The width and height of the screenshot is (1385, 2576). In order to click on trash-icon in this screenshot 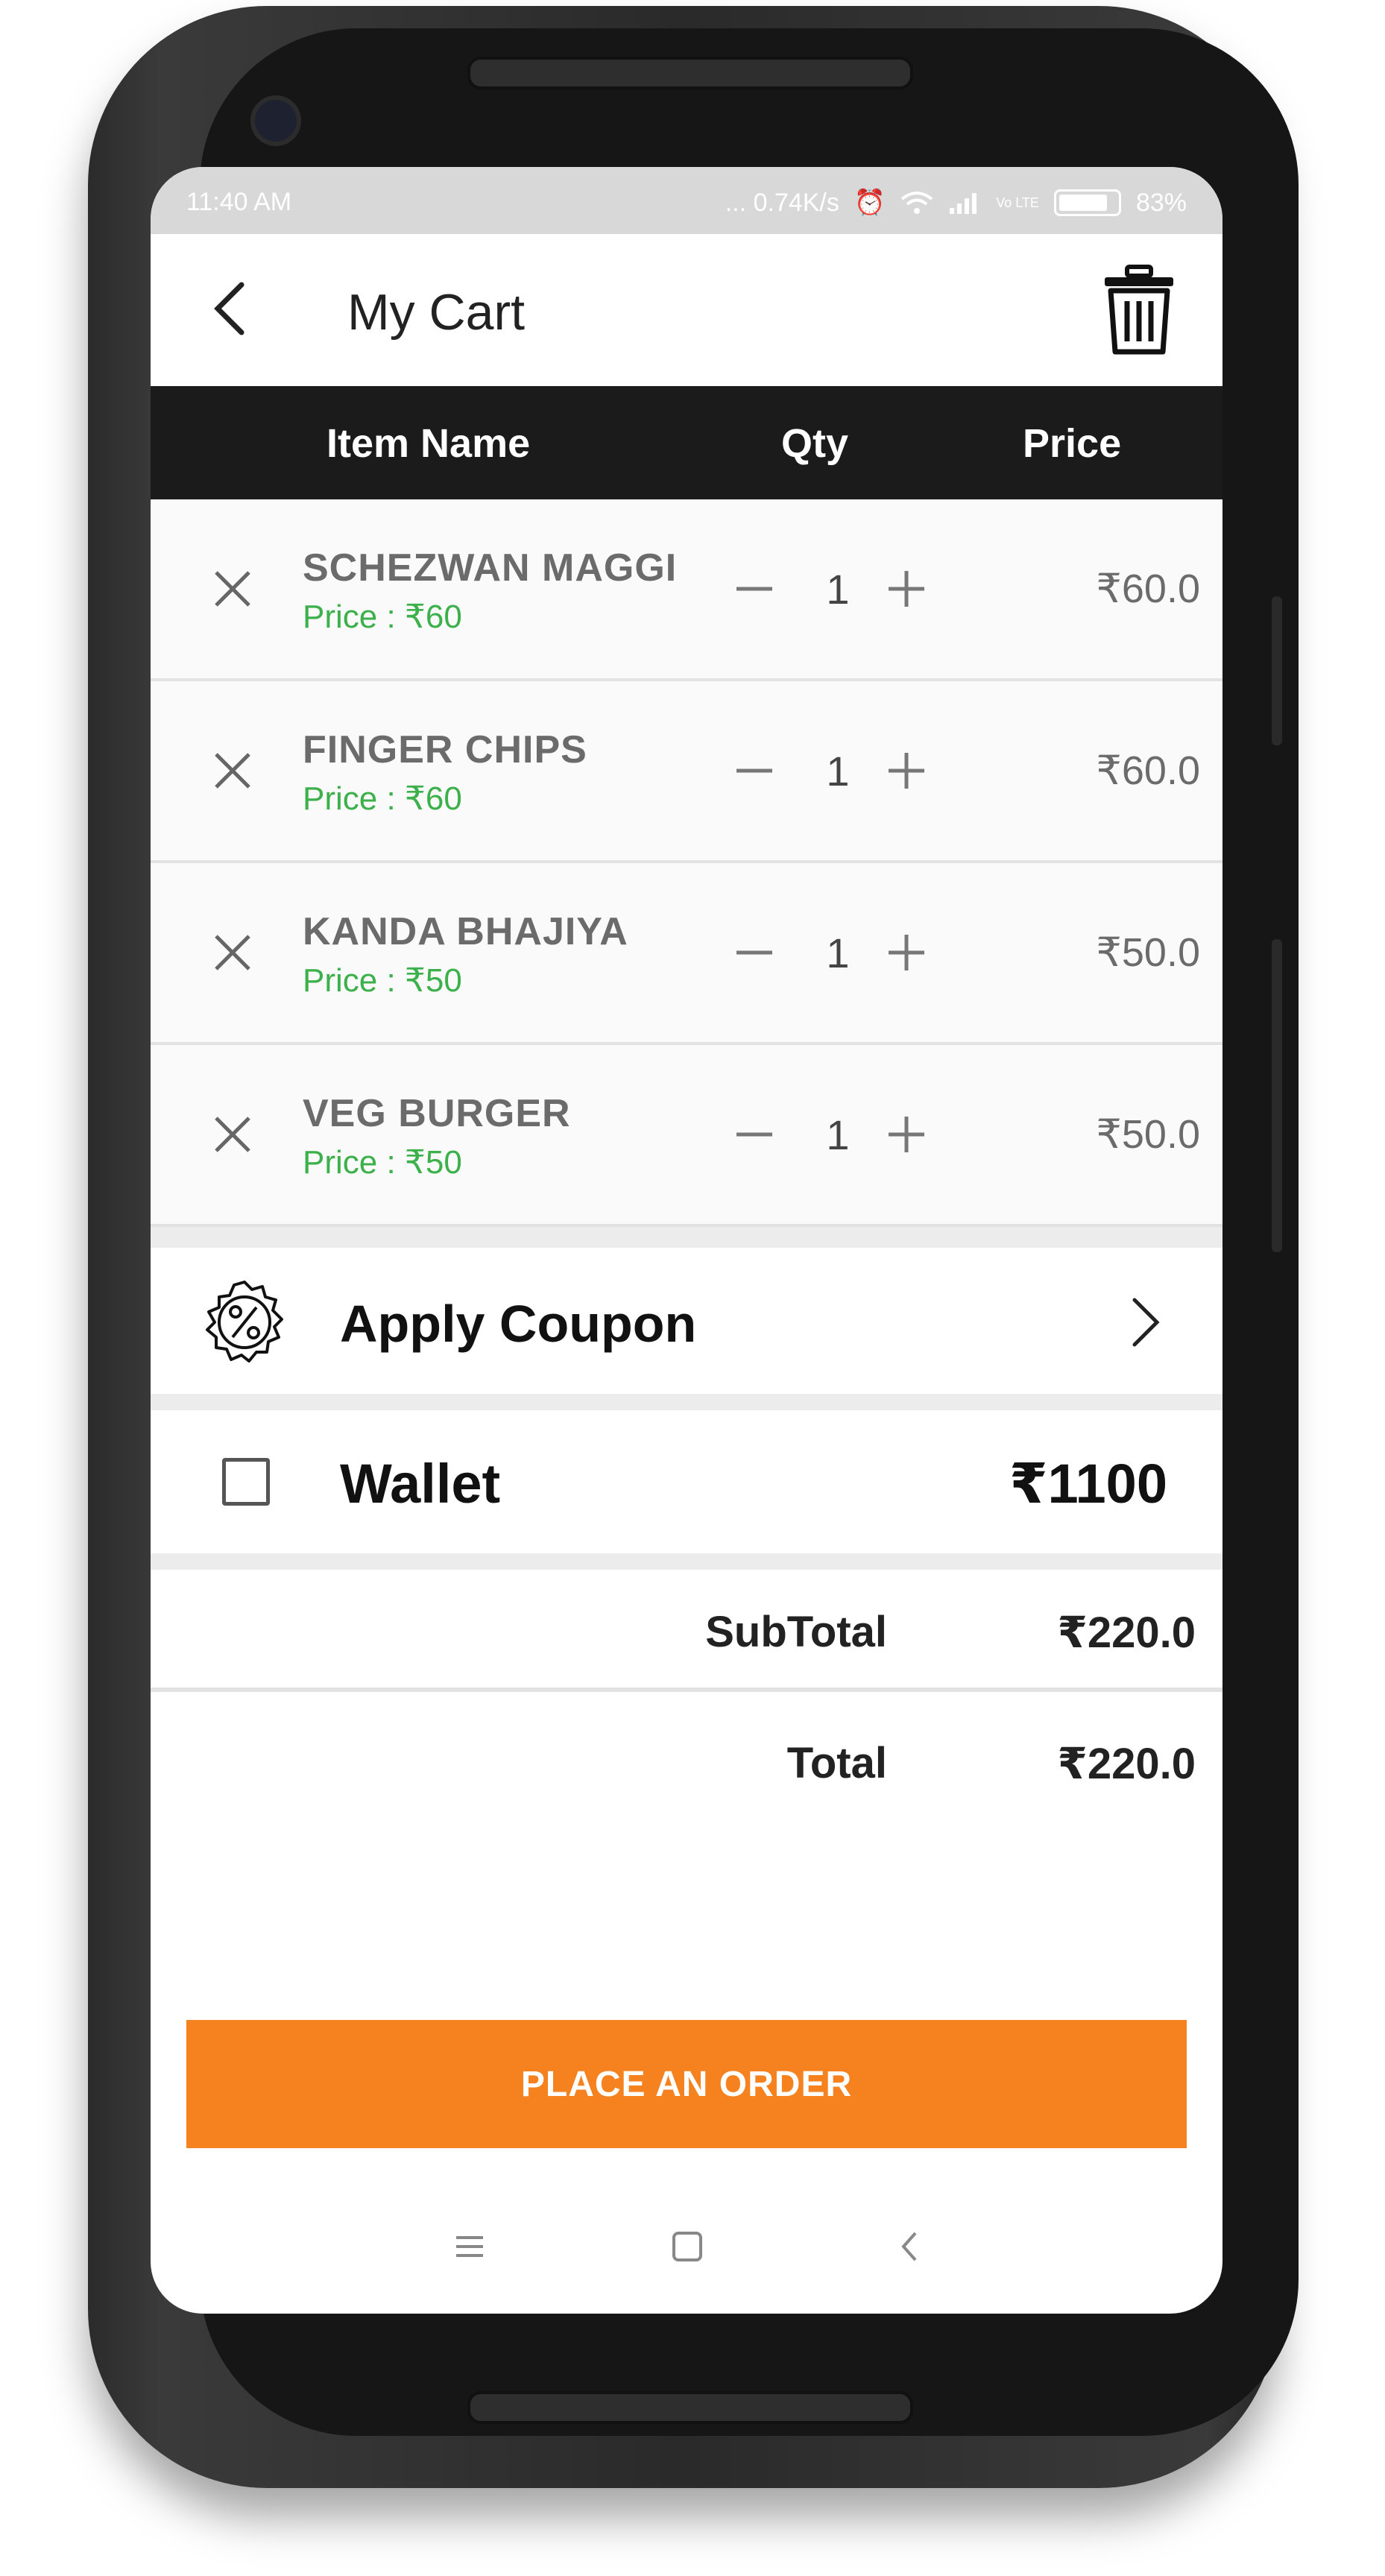, I will do `click(1139, 310)`.